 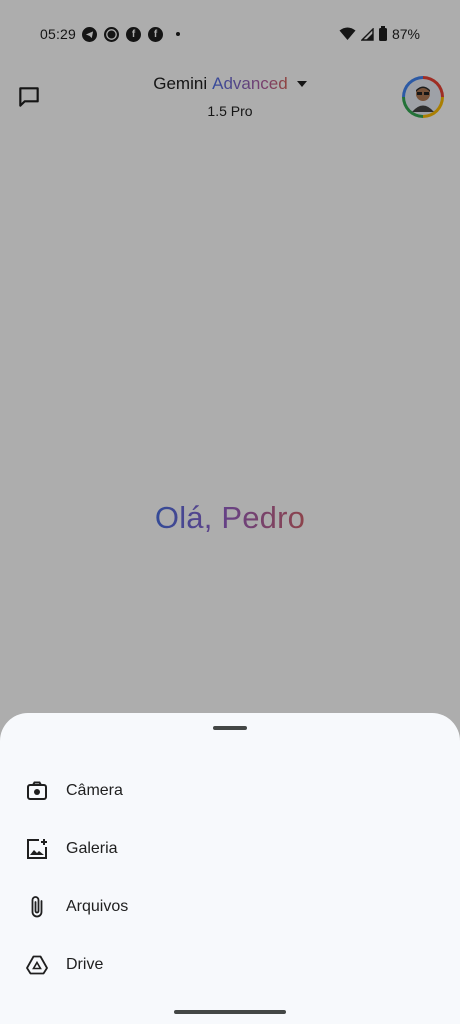 What do you see at coordinates (230, 728) in the screenshot?
I see `drag-handle` at bounding box center [230, 728].